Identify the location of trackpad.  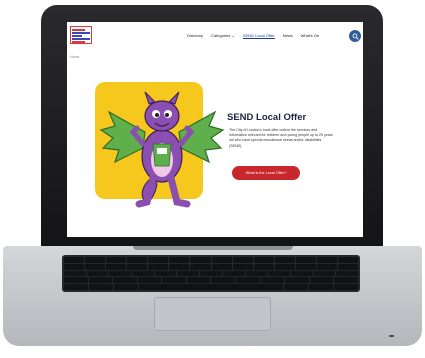
(212, 314).